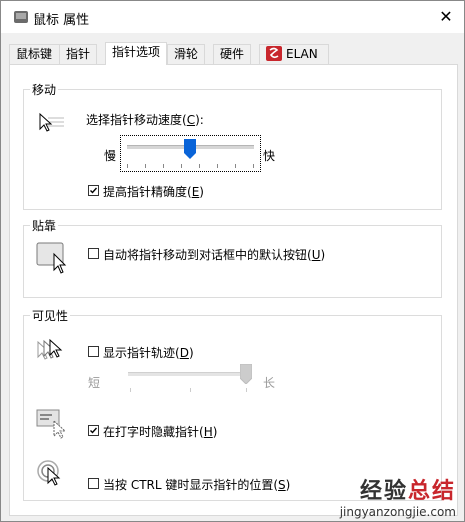 This screenshot has width=465, height=522. I want to click on visibility-group-title: 可见性, so click(50, 315).